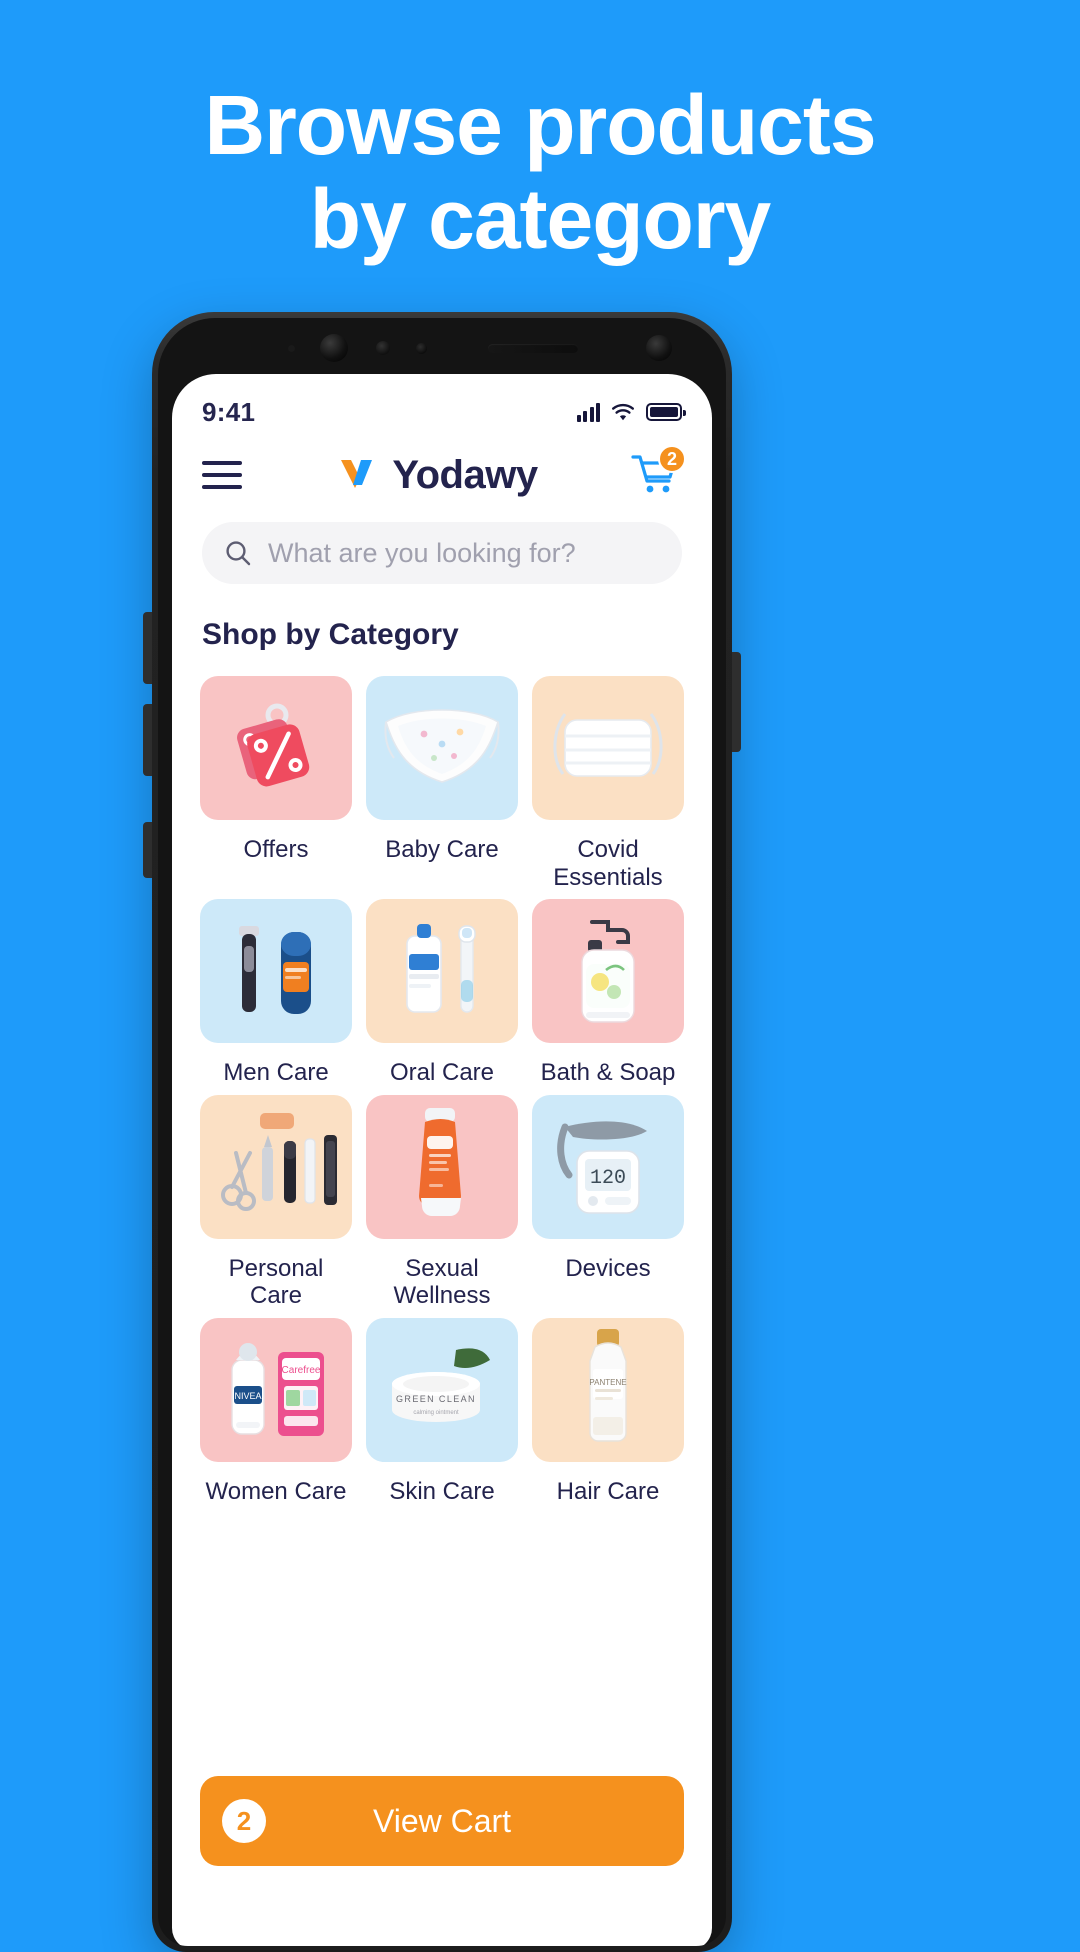  What do you see at coordinates (607, 1382) in the screenshot?
I see `svg-text: PANTENE` at bounding box center [607, 1382].